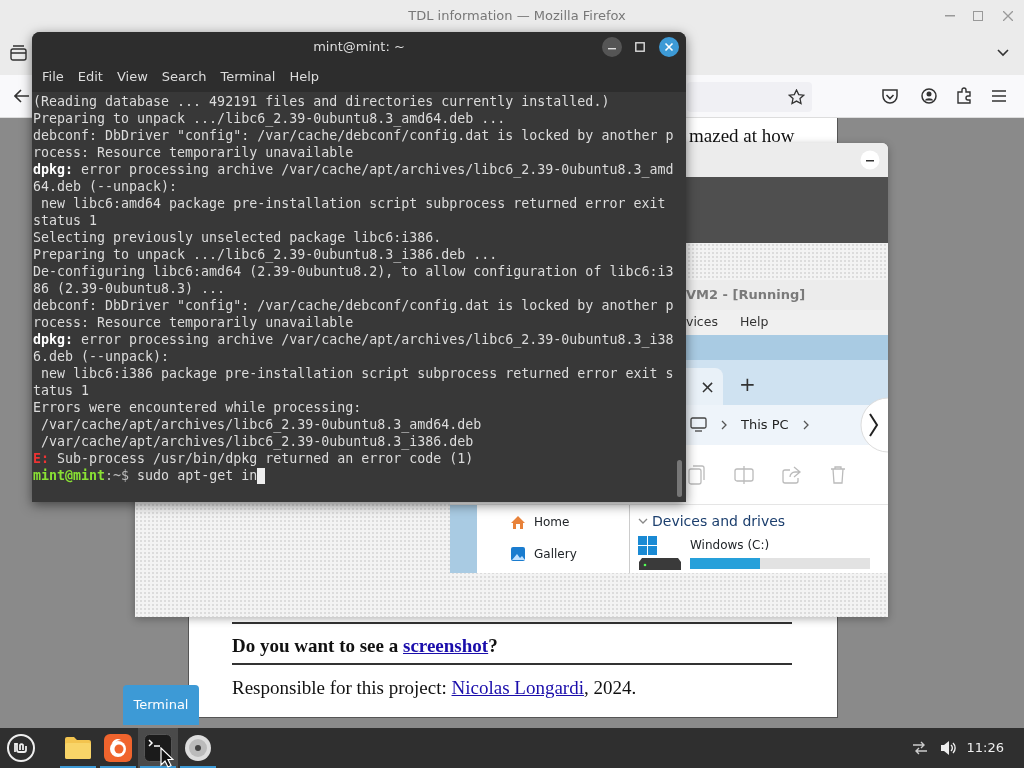 This screenshot has height=768, width=1024. What do you see at coordinates (261, 475) in the screenshot?
I see `text-cursor` at bounding box center [261, 475].